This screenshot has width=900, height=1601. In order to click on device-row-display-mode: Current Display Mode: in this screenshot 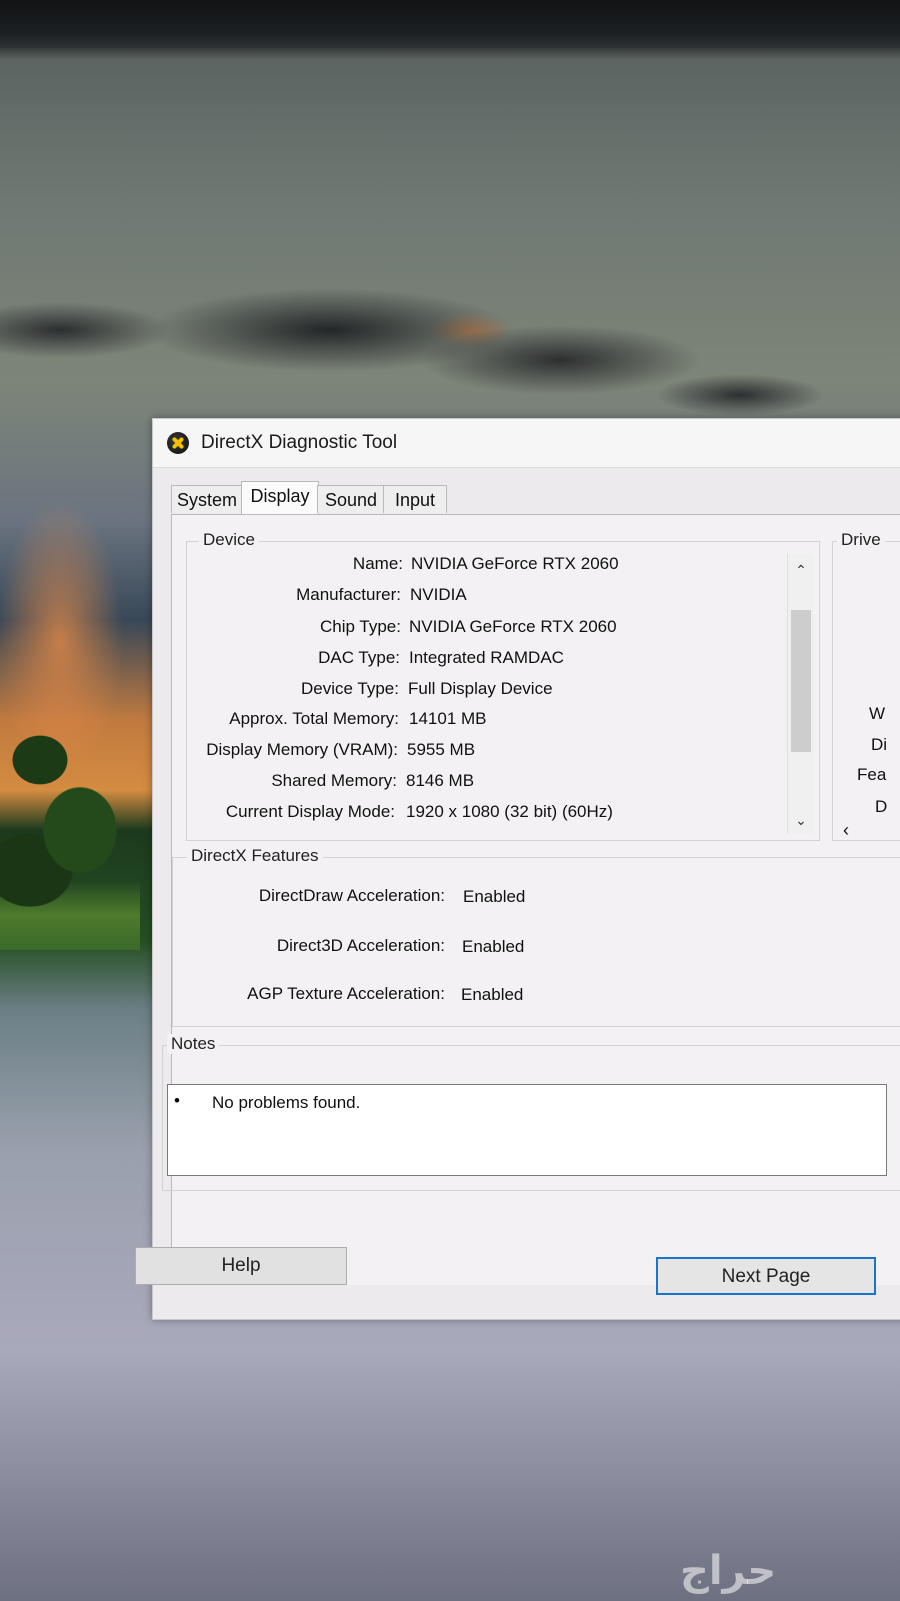, I will do `click(291, 813)`.